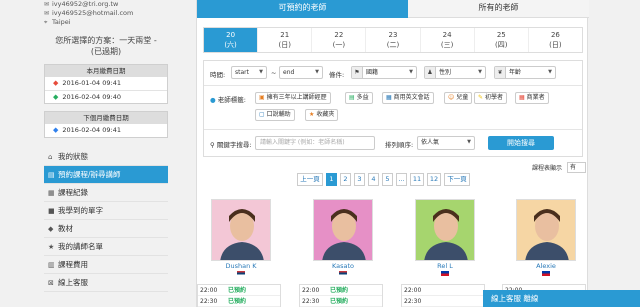  Describe the element at coordinates (576, 167) in the screenshot. I see `schedule-display-select: 有` at that location.